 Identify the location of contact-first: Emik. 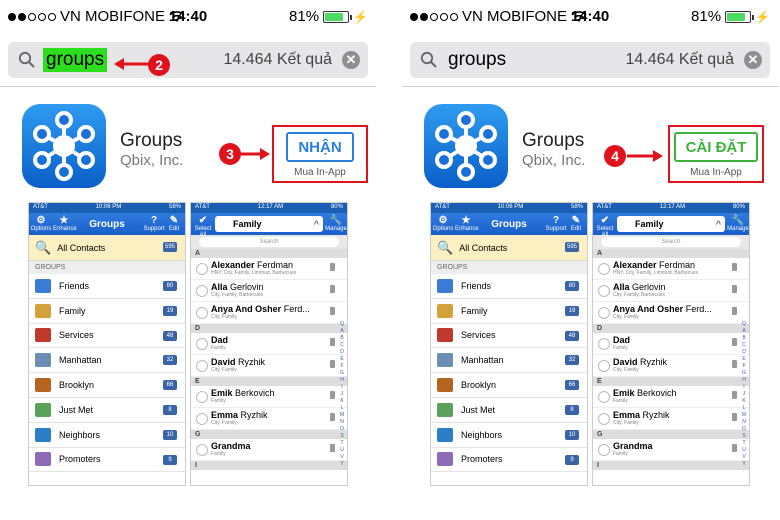
(624, 393).